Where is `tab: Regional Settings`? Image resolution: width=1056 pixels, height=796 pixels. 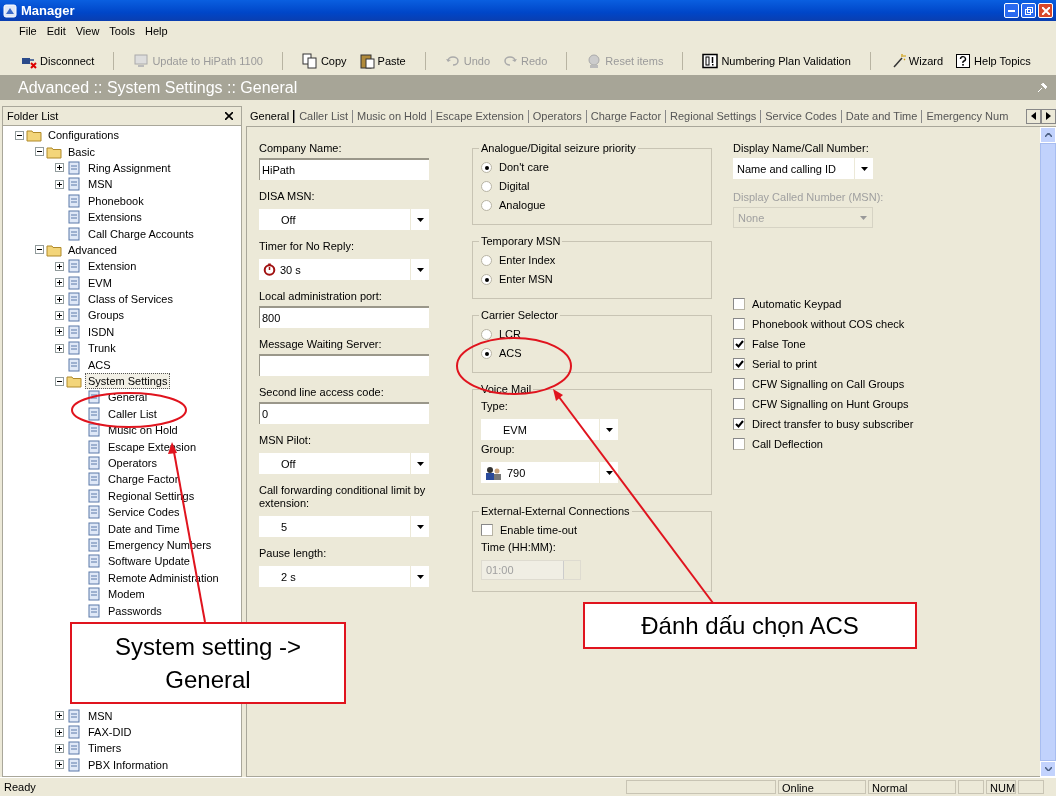 tab: Regional Settings is located at coordinates (713, 116).